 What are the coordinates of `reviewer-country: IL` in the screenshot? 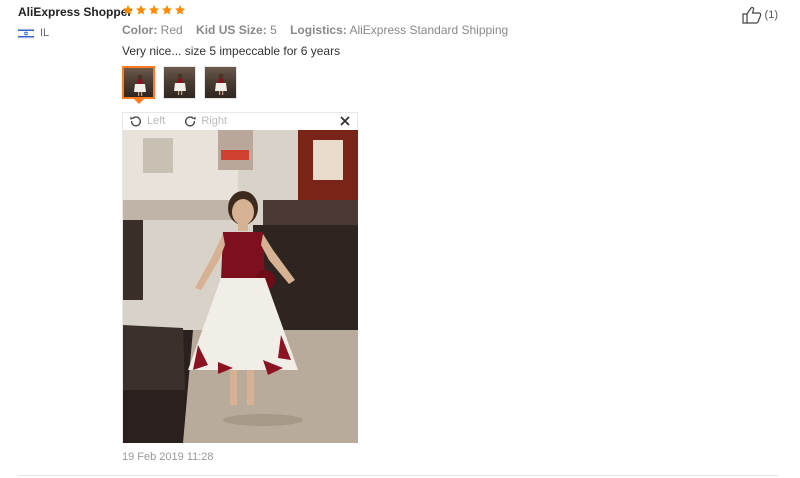 It's located at (33, 33).